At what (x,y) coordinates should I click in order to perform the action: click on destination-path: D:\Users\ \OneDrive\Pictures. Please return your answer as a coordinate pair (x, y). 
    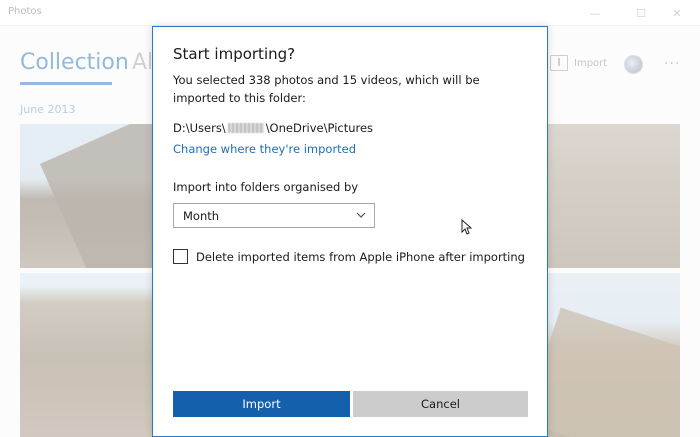
    Looking at the image, I should click on (273, 128).